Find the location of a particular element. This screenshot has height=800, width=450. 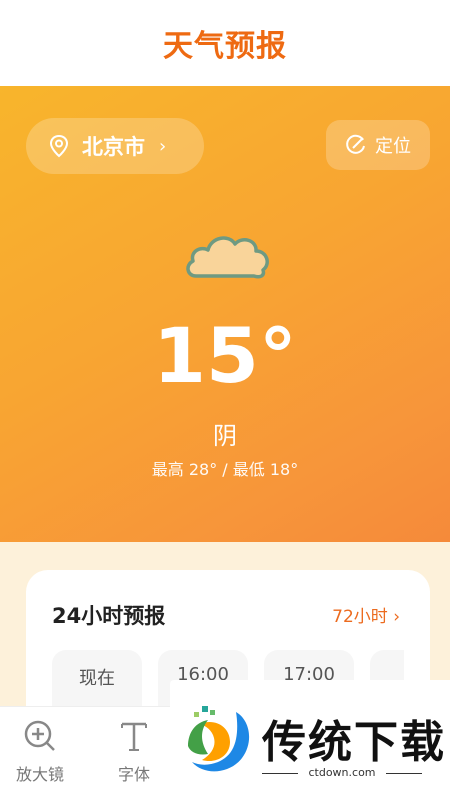

city-name: 北京市 is located at coordinates (113, 147).